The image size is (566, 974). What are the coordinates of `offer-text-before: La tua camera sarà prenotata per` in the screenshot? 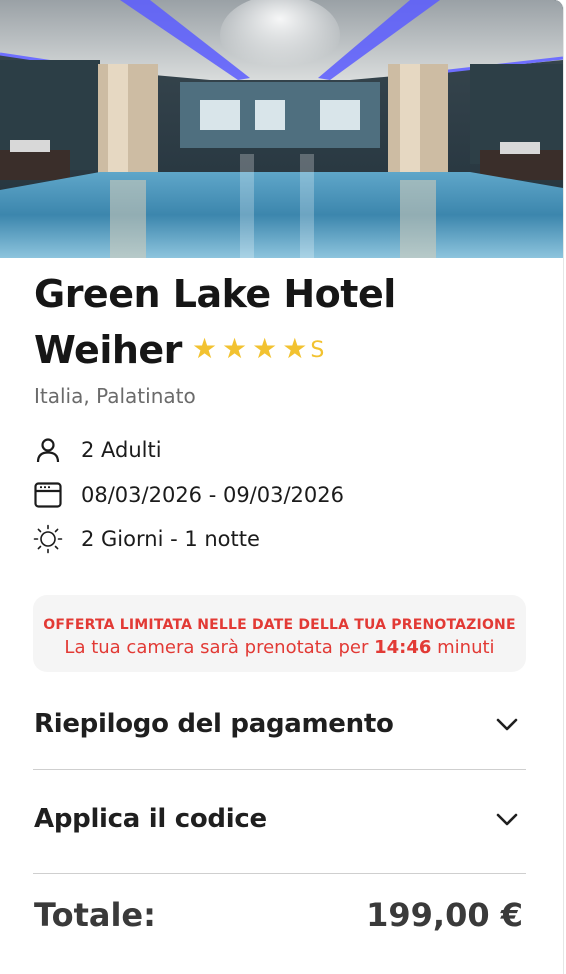 It's located at (219, 647).